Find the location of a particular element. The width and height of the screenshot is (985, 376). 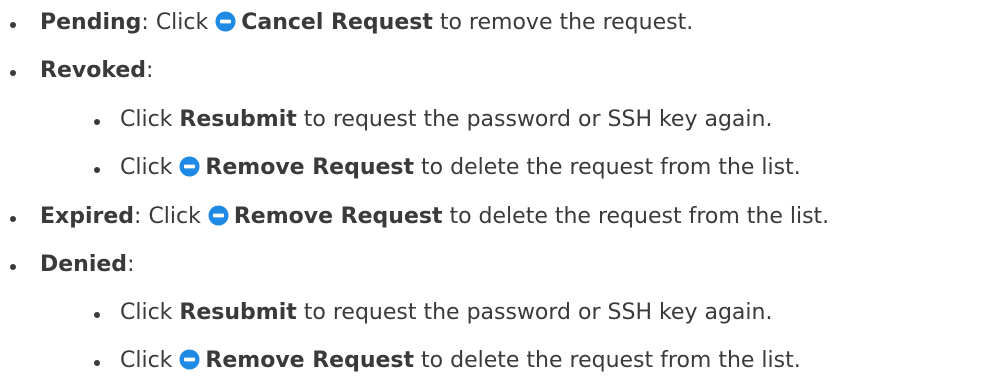

status-label: Denied is located at coordinates (84, 264).